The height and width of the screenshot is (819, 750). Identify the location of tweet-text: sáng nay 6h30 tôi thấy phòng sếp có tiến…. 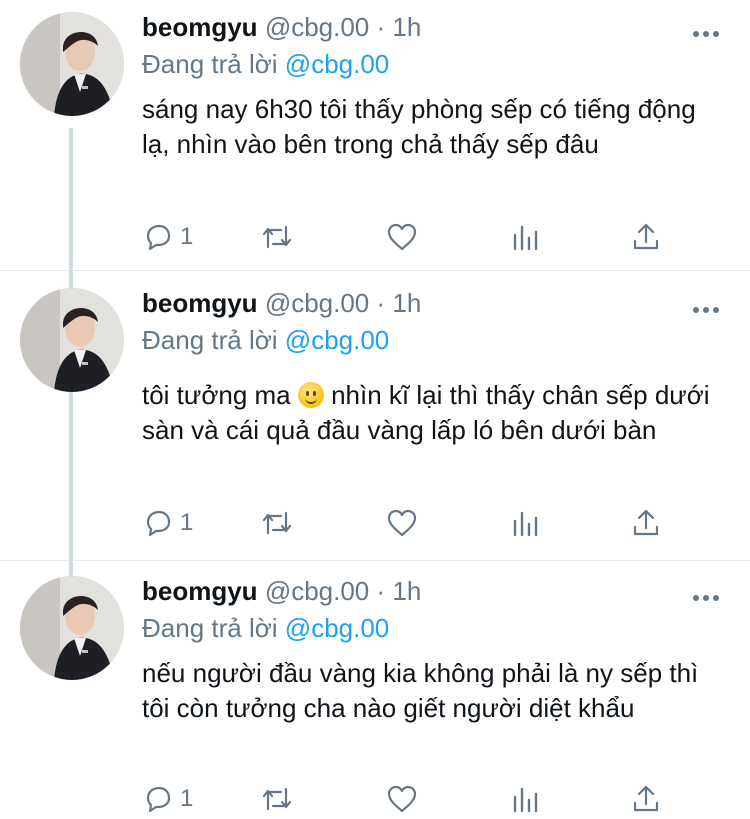
(419, 126).